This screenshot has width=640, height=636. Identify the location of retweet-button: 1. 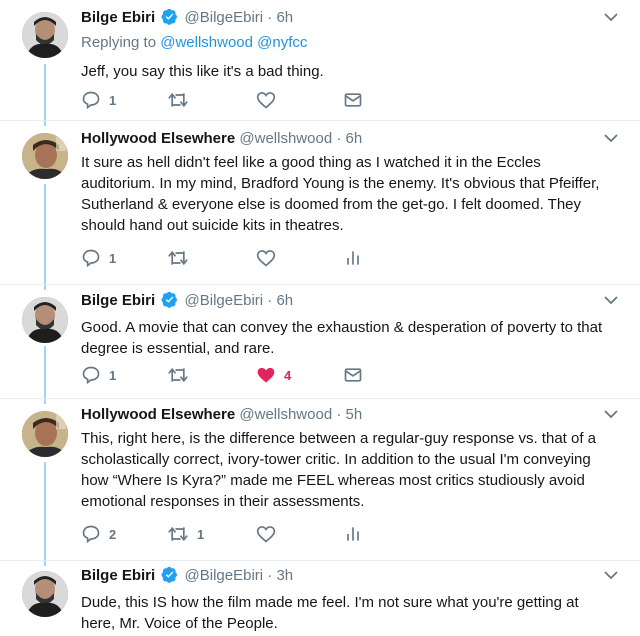
(185, 534).